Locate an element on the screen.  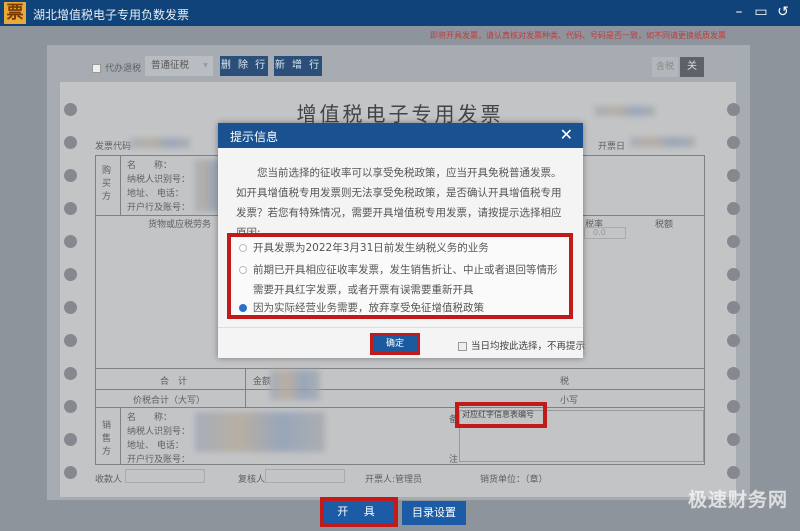
reviewer-label: 复核人 is located at coordinates (252, 480).